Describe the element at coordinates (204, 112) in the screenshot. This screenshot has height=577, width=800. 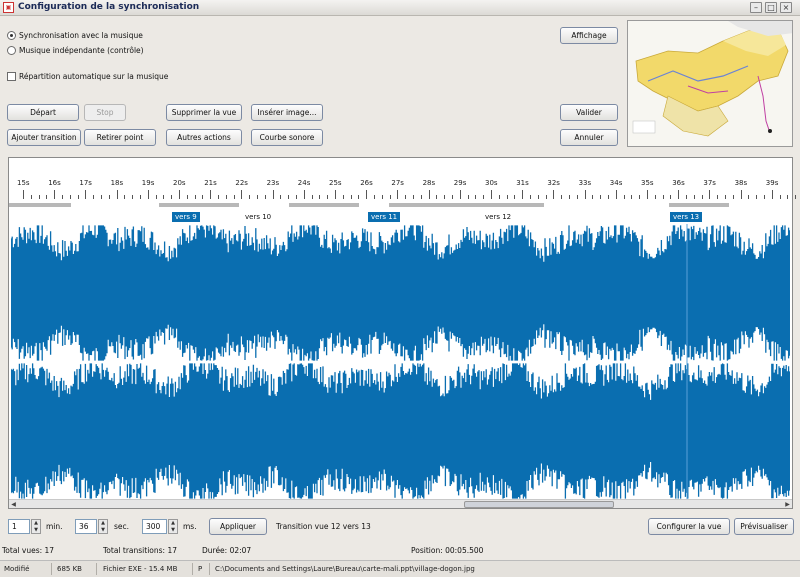
I see `supprimer-vue-button: Supprimer la vue` at that location.